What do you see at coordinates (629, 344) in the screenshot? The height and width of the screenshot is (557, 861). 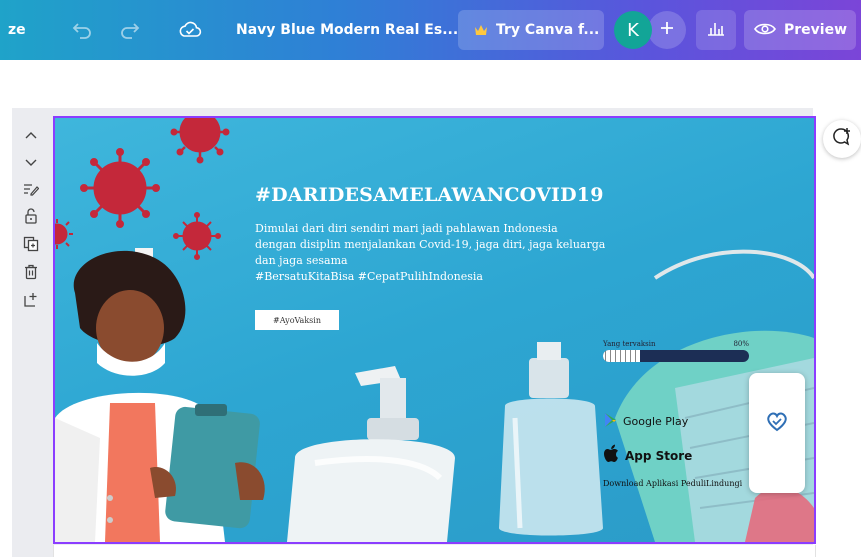 I see `progress-label-left: Yang tervaksin` at bounding box center [629, 344].